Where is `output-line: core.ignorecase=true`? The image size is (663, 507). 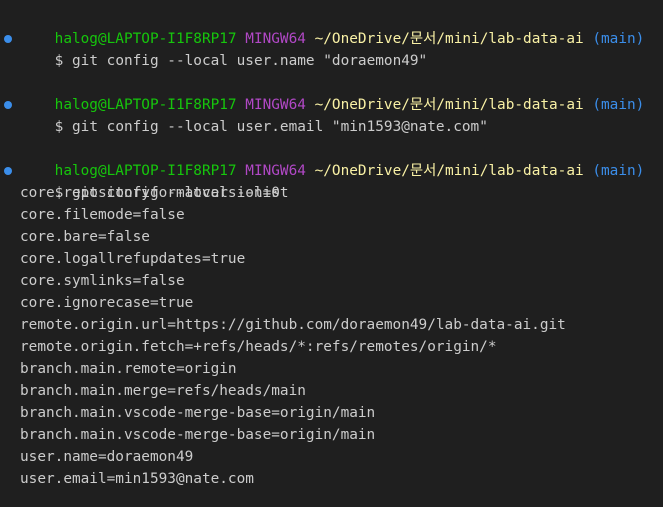 output-line: core.ignorecase=true is located at coordinates (107, 303).